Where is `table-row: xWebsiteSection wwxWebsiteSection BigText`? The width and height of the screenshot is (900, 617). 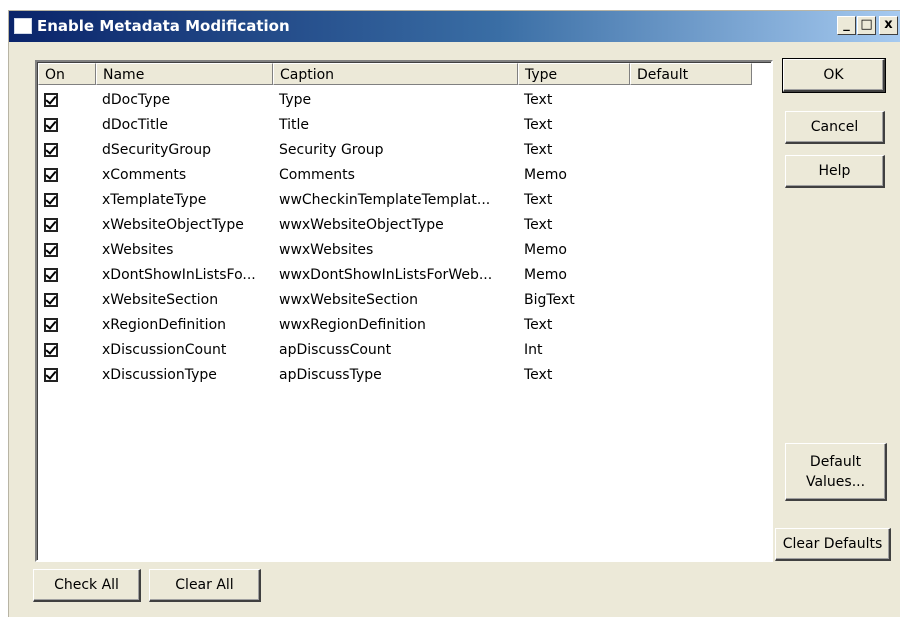 table-row: xWebsiteSection wwxWebsiteSection BigText is located at coordinates (404, 300).